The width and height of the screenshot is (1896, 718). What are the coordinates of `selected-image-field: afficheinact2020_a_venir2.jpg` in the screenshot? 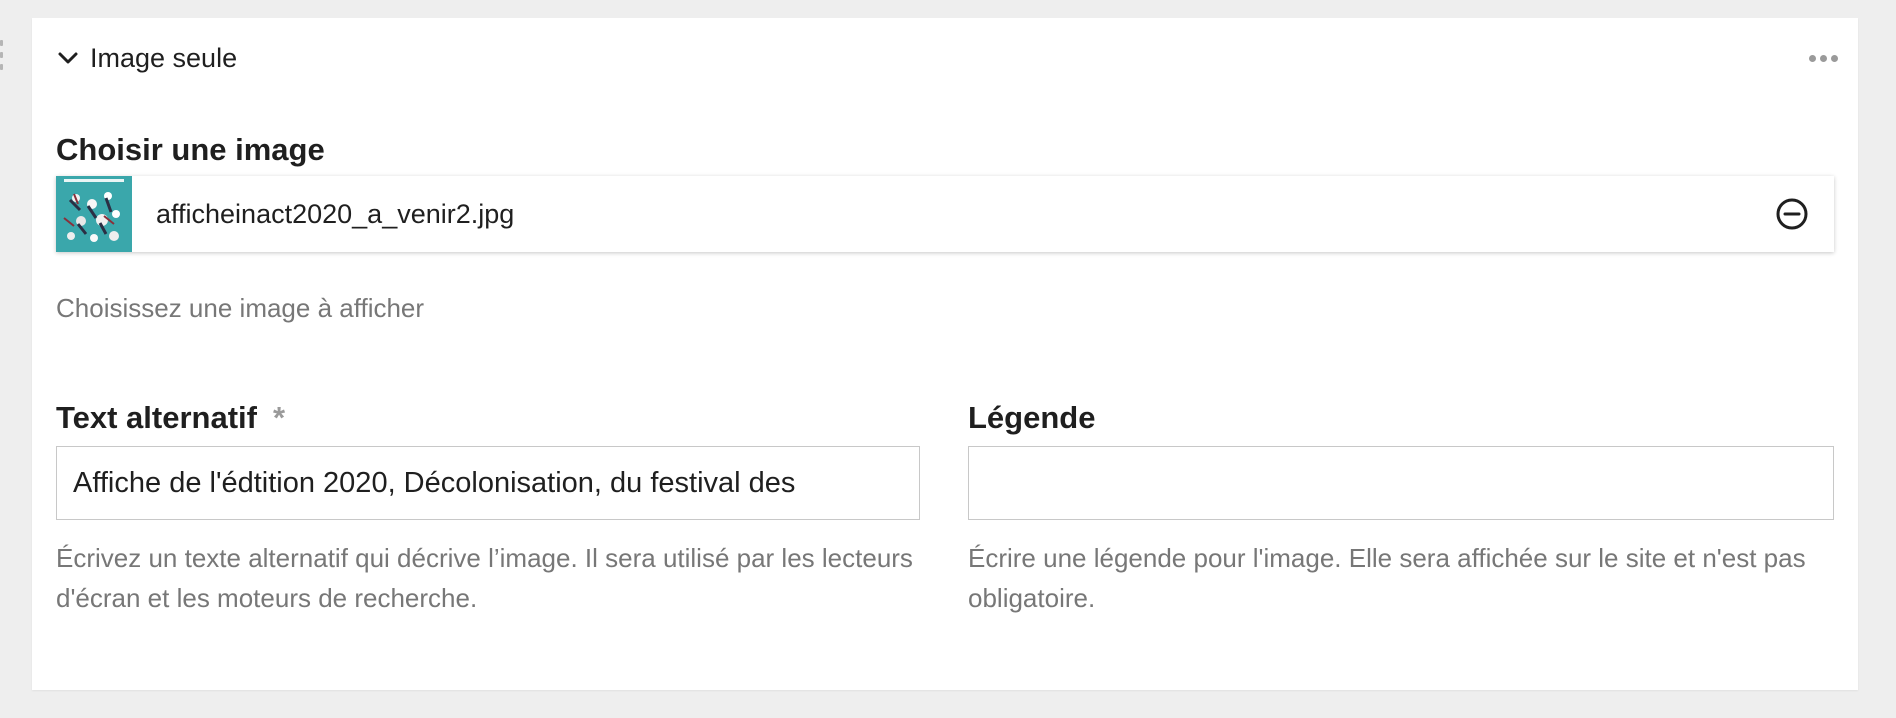 It's located at (945, 214).